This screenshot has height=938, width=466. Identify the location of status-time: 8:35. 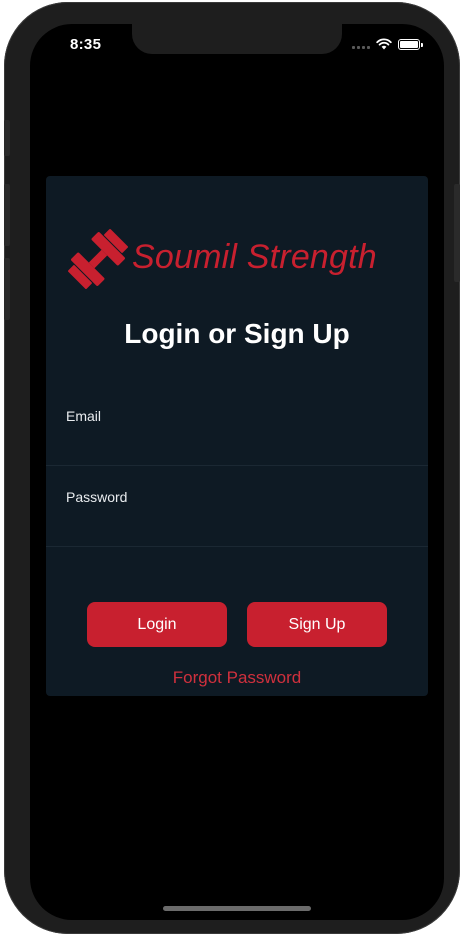
(86, 44).